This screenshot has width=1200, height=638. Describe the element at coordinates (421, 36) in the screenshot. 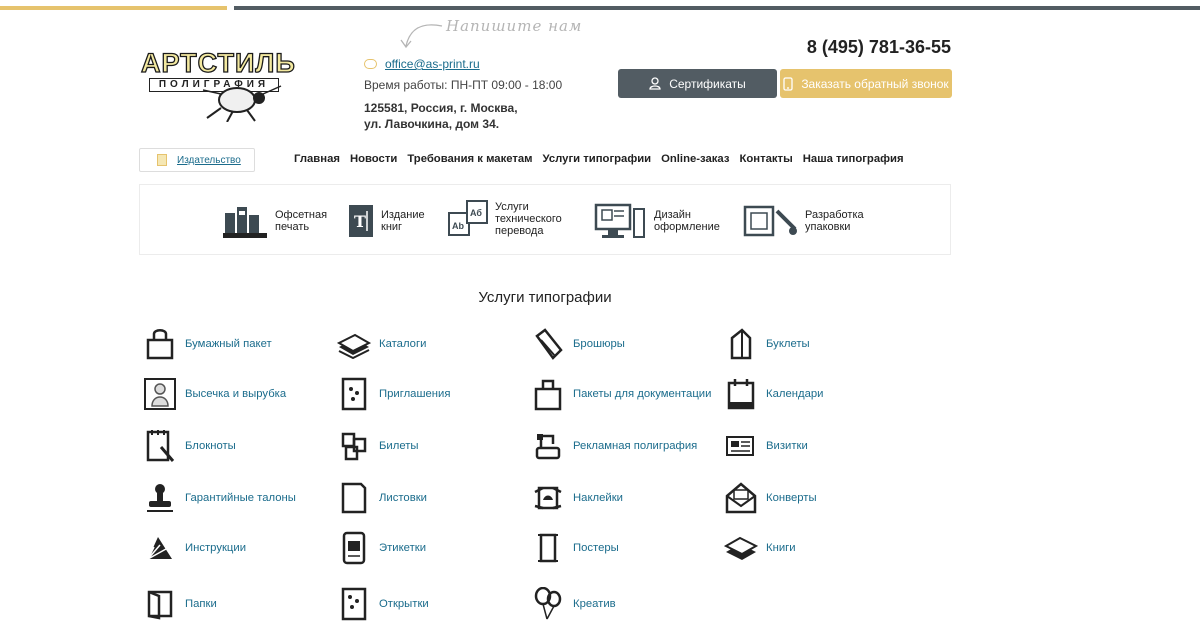

I see `write-us-arrow-icon` at that location.